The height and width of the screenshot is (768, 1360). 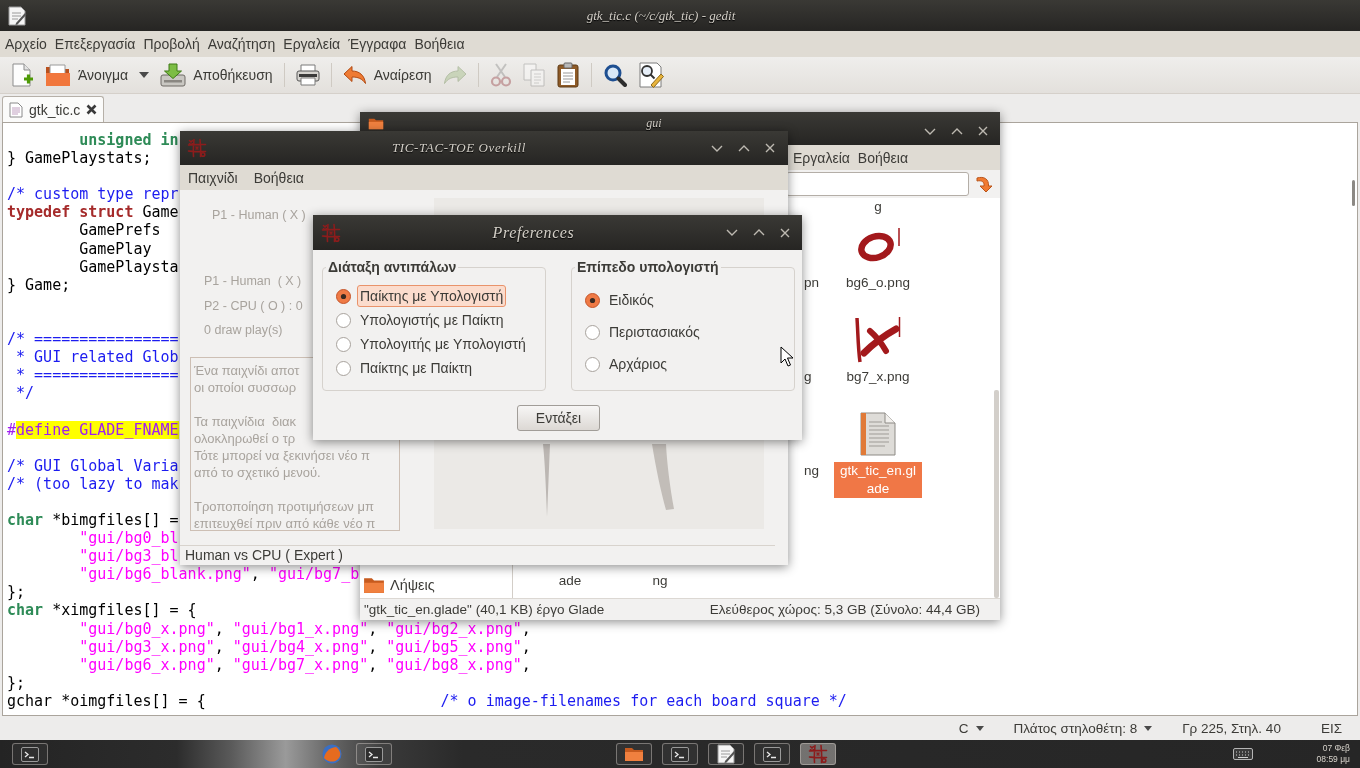 What do you see at coordinates (648, 267) in the screenshot?
I see `frame-label: Επίπεδο υπολογιστή` at bounding box center [648, 267].